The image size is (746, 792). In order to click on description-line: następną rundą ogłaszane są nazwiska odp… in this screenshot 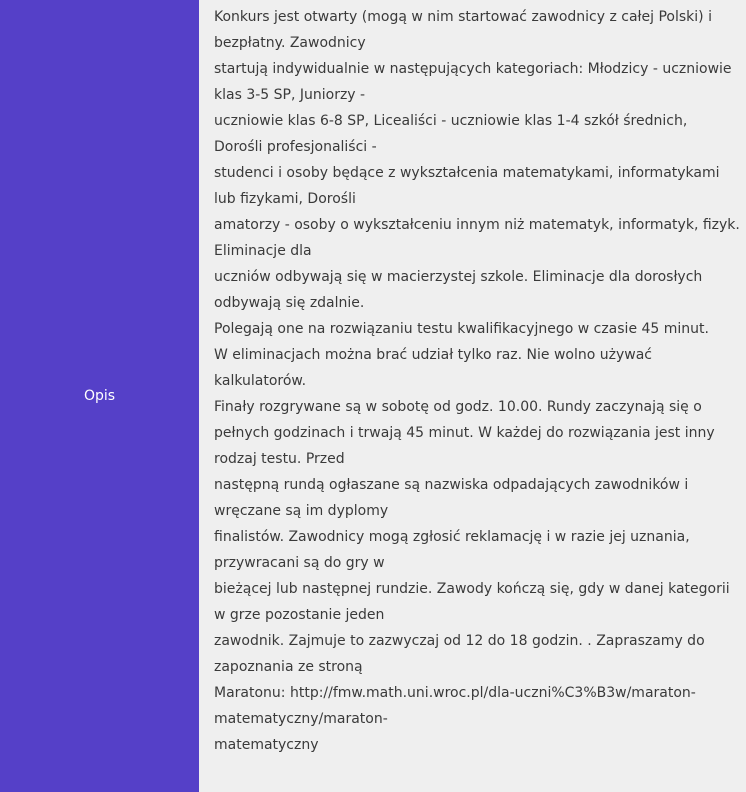, I will do `click(451, 498)`.